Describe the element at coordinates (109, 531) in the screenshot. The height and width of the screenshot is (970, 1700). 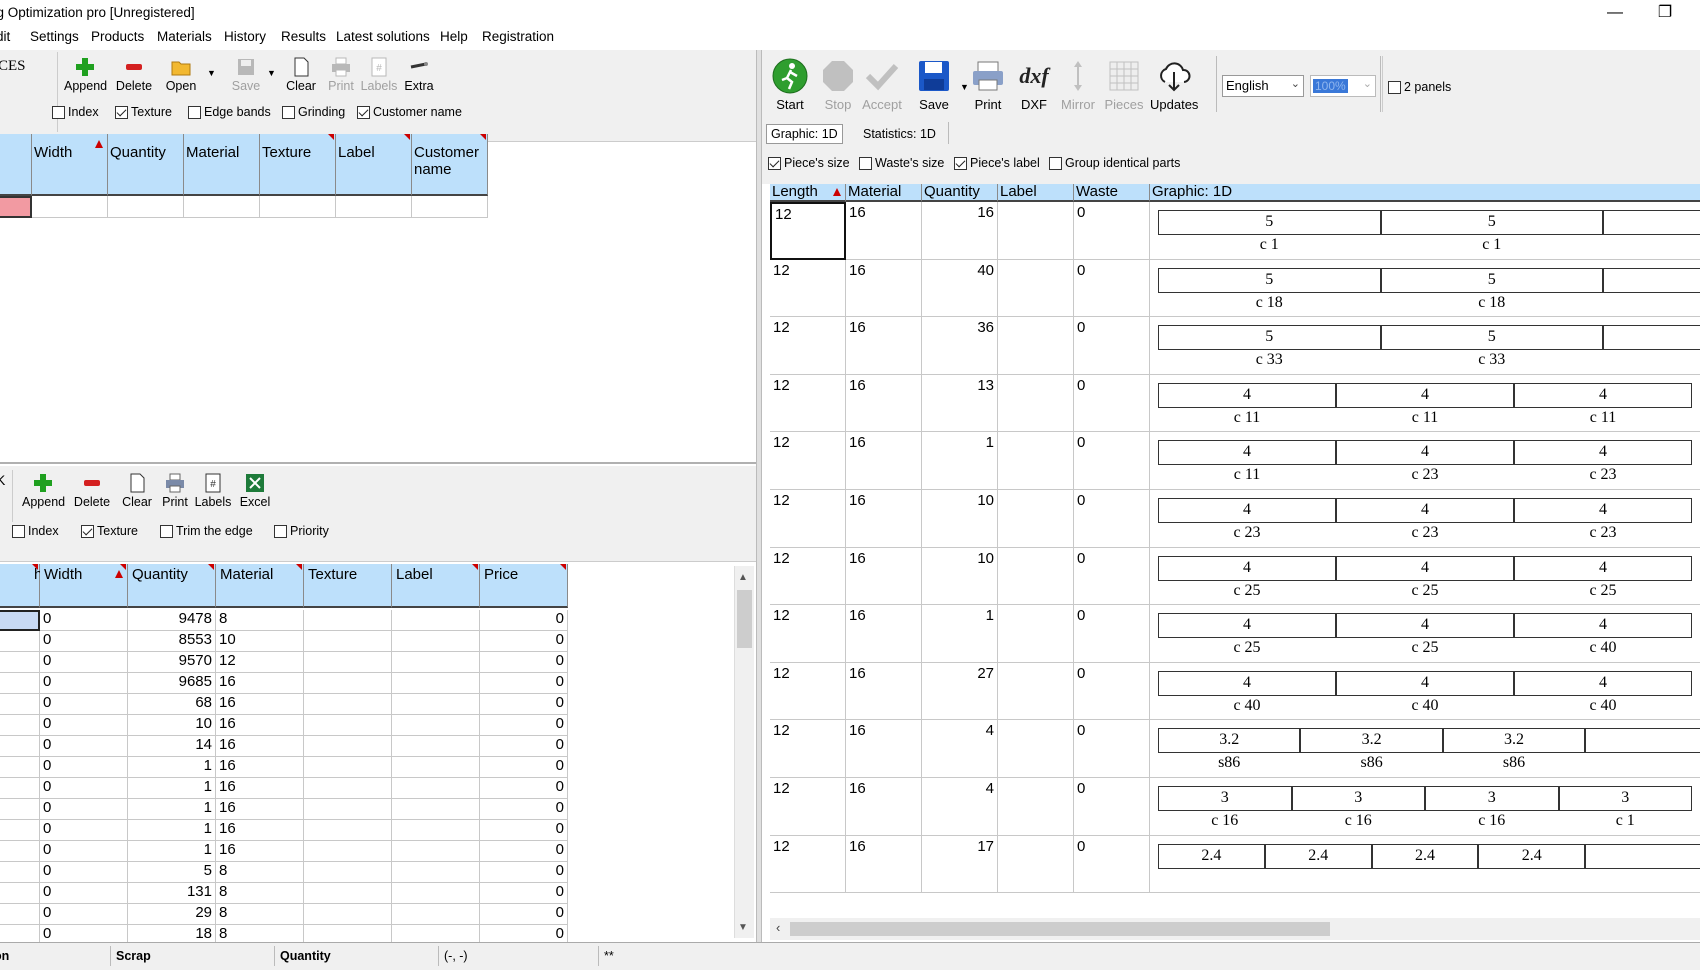
I see `texture-checkbox: Texture` at that location.